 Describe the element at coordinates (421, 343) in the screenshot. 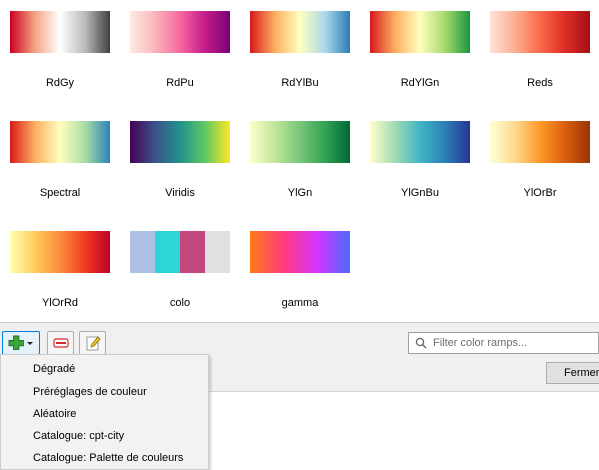

I see `search-icon` at that location.